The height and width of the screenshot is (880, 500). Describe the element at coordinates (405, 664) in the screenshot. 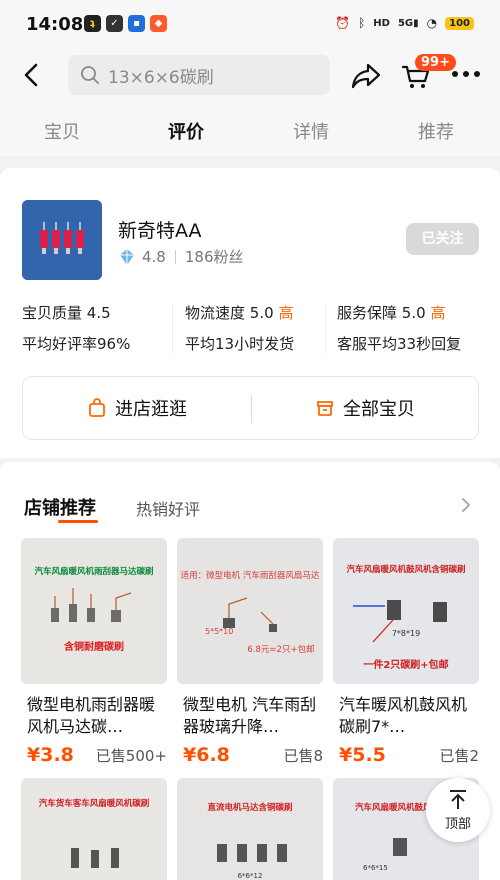

I see `svg-text: 一件2只碳刷+包邮` at that location.